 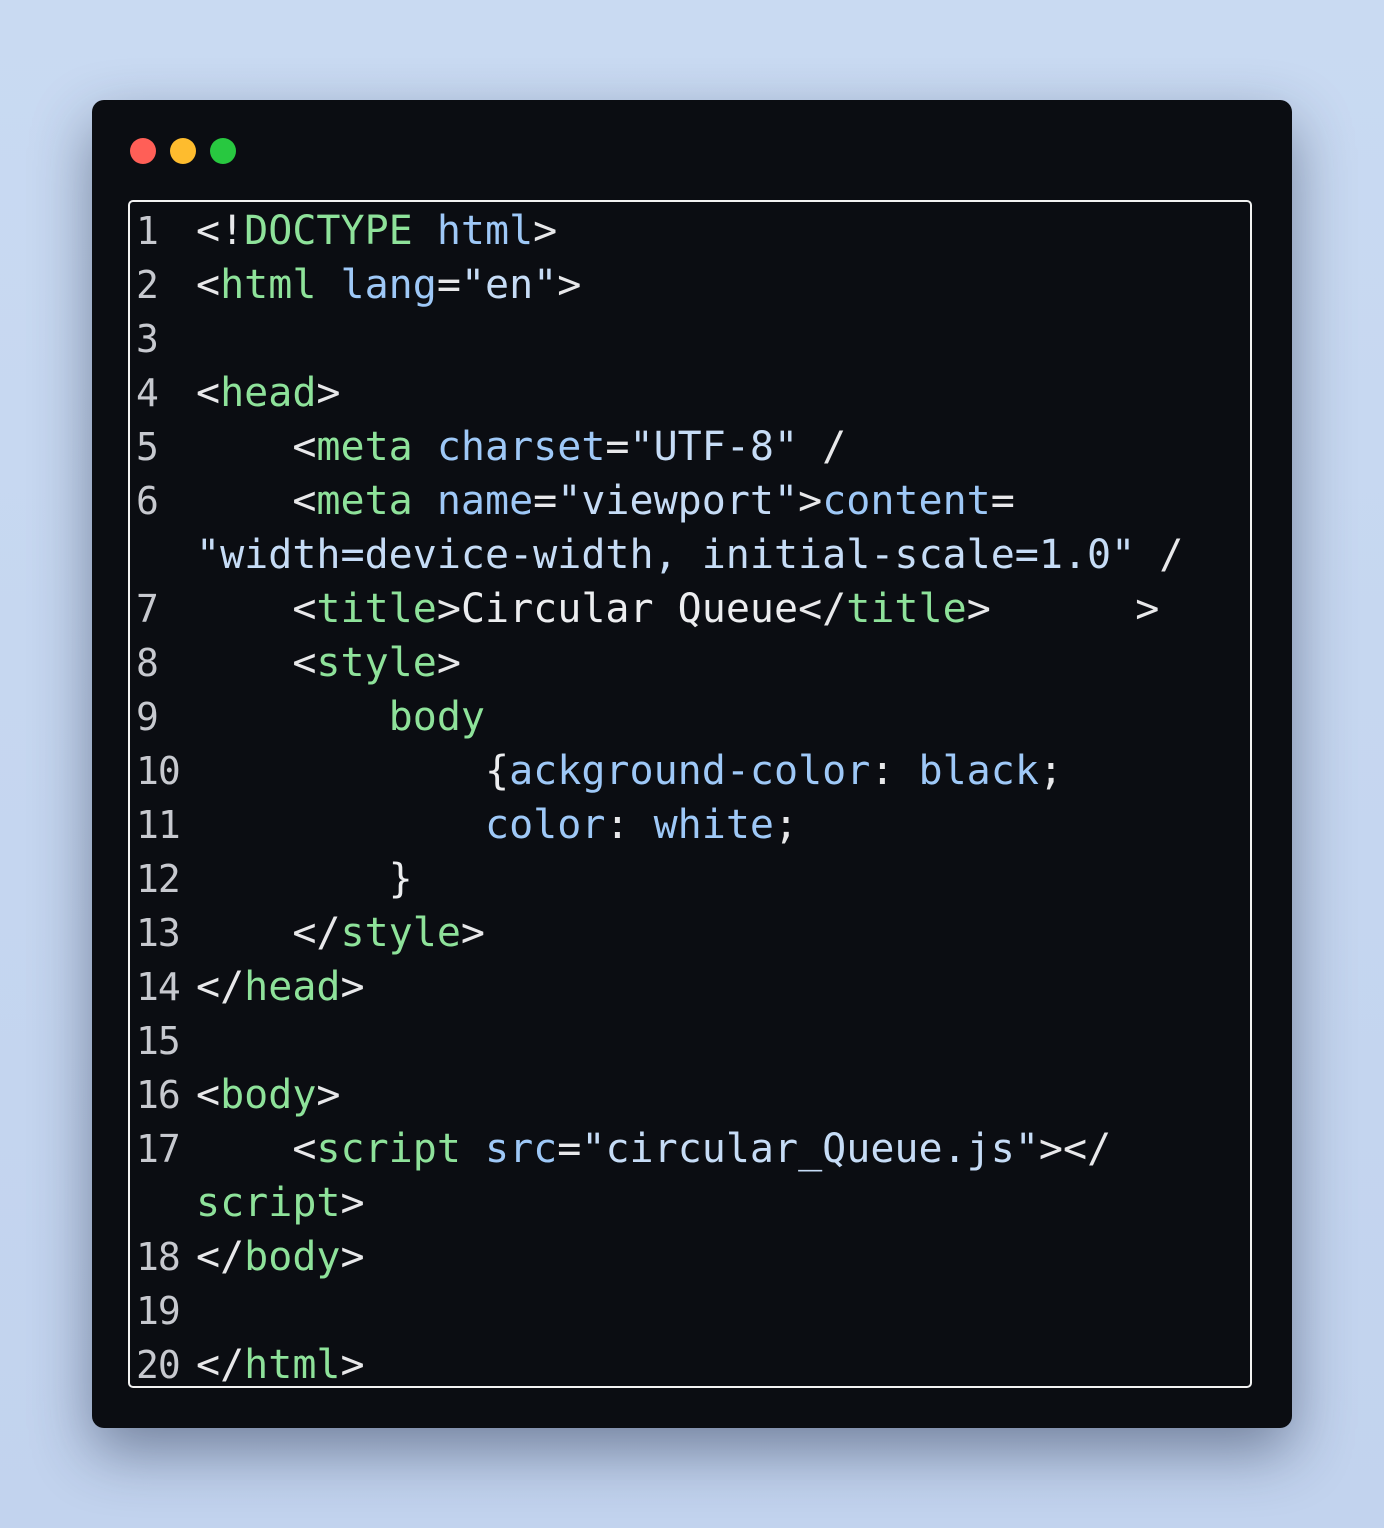 What do you see at coordinates (220, 231) in the screenshot?
I see `code-token: <!` at bounding box center [220, 231].